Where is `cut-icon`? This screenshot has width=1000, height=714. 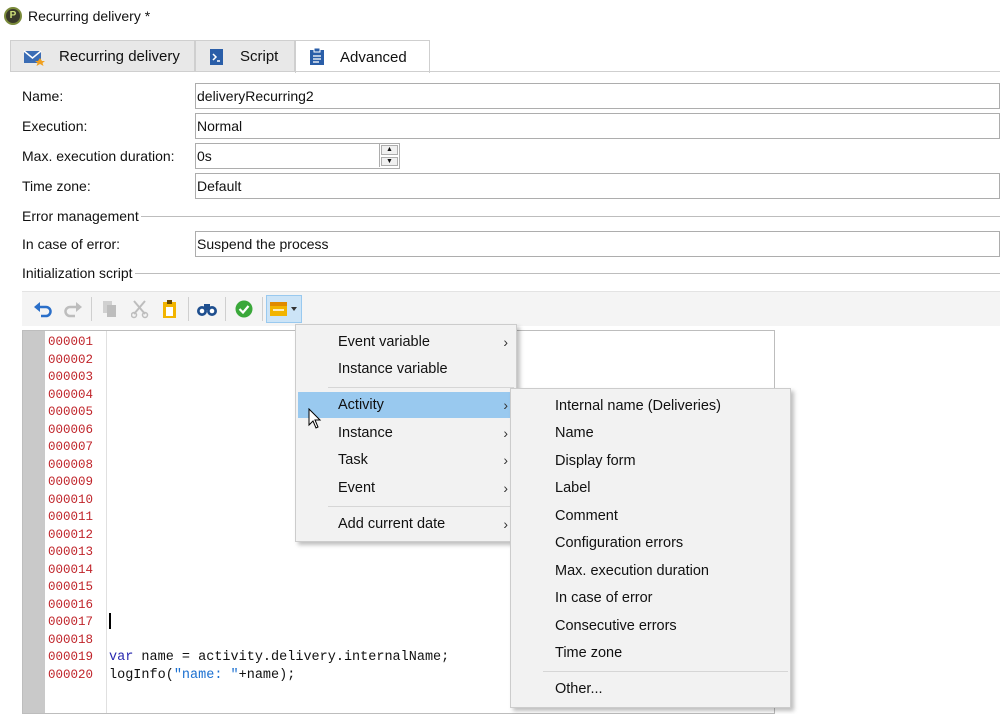
cut-icon is located at coordinates (140, 309).